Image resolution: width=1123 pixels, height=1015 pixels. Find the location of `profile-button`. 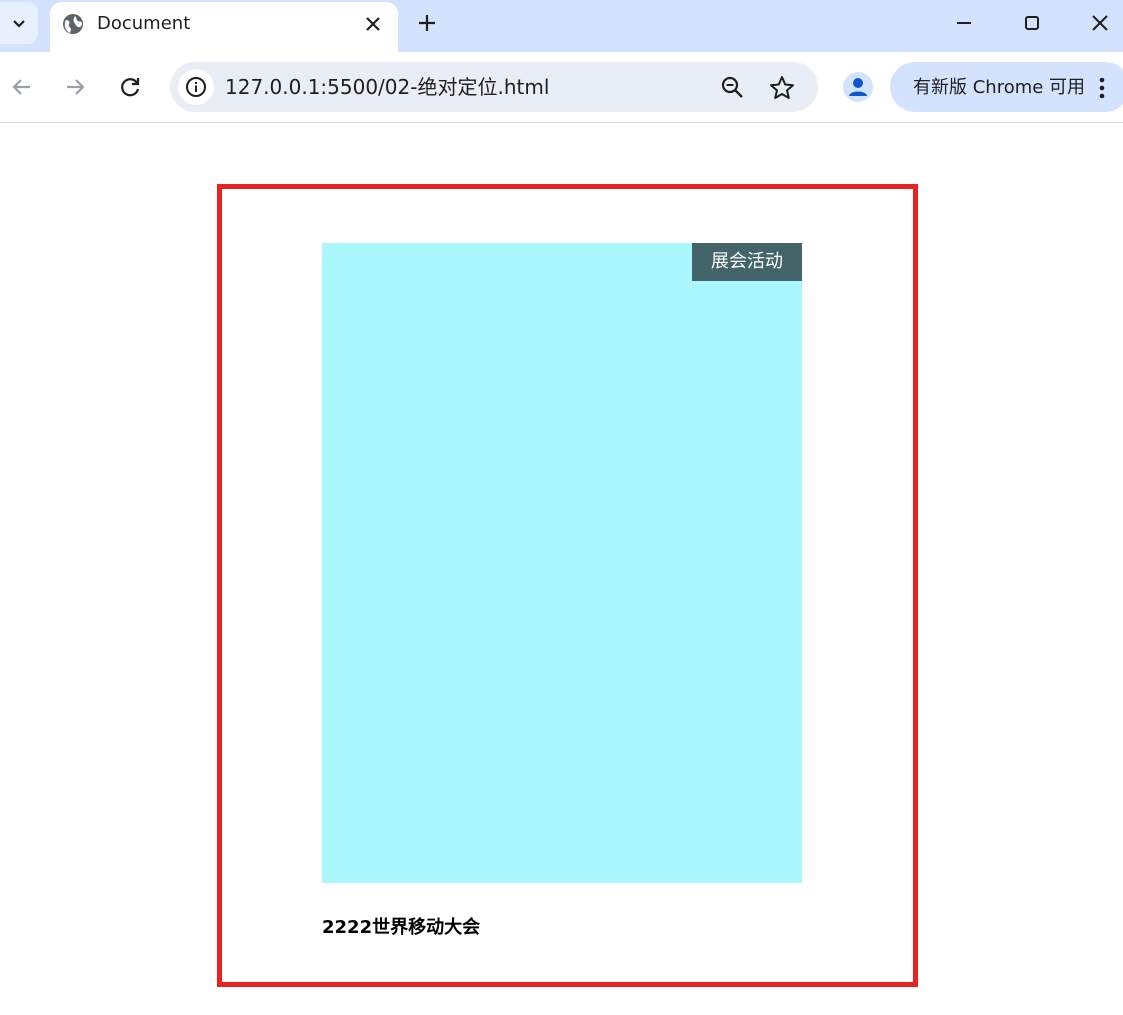

profile-button is located at coordinates (858, 87).